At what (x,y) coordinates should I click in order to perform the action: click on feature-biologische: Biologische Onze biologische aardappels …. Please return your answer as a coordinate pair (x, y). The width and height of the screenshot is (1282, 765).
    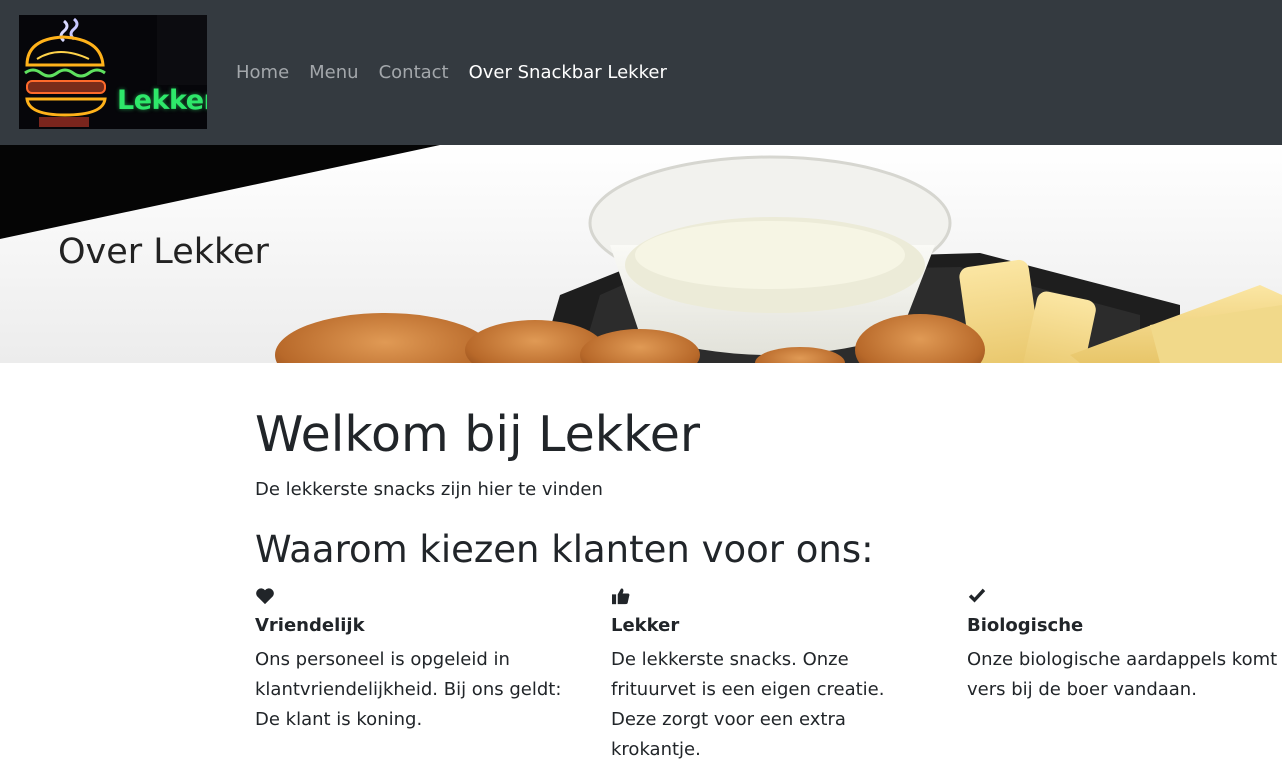
    Looking at the image, I should click on (1124, 646).